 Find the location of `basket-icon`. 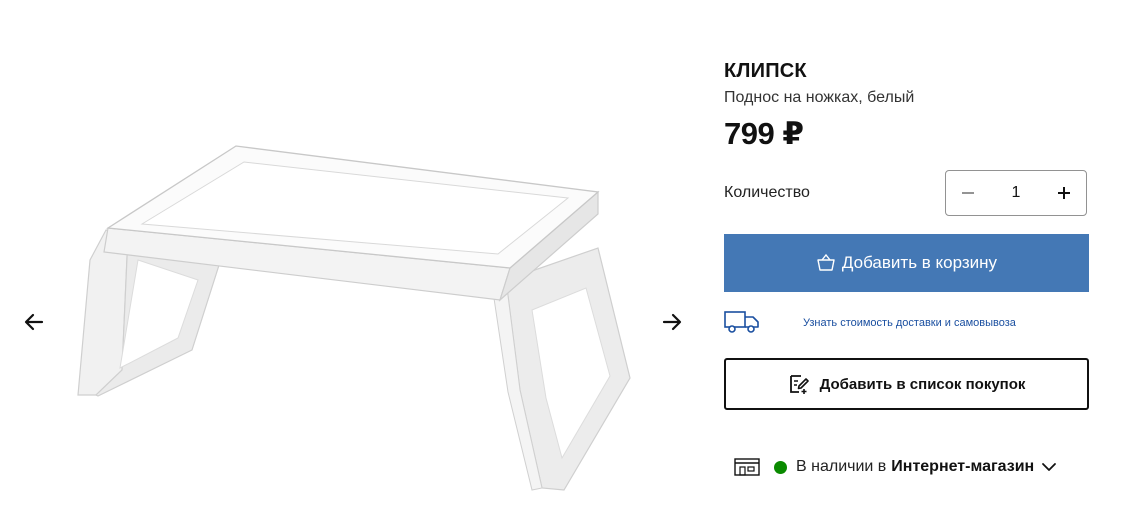

basket-icon is located at coordinates (826, 262).